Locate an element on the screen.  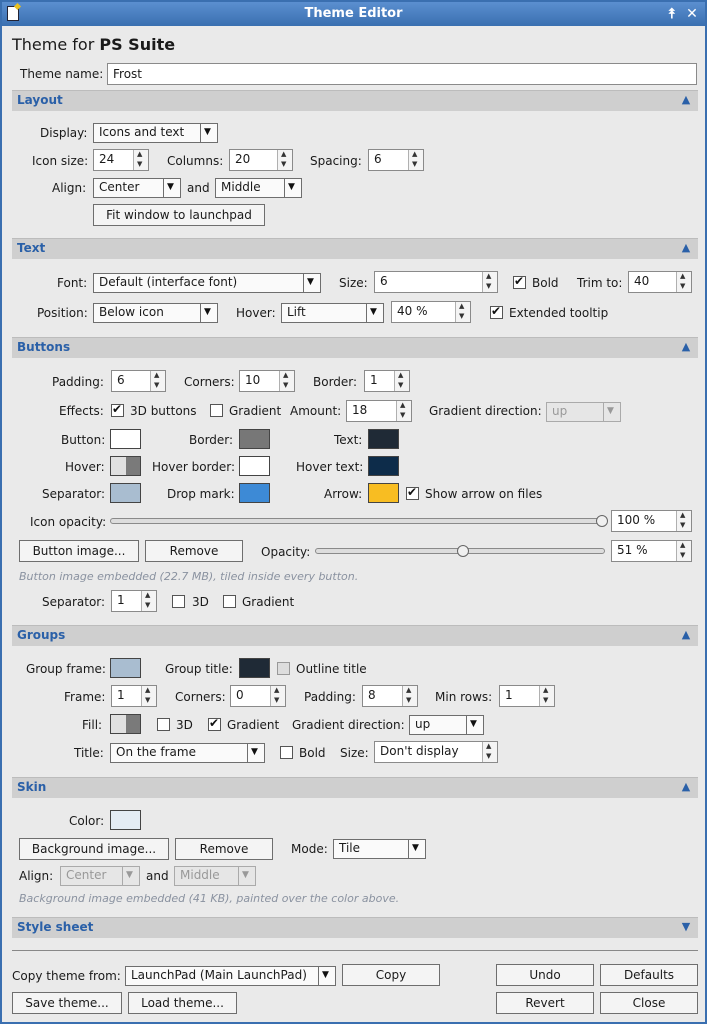
drop-mark-swatch is located at coordinates (254, 493).